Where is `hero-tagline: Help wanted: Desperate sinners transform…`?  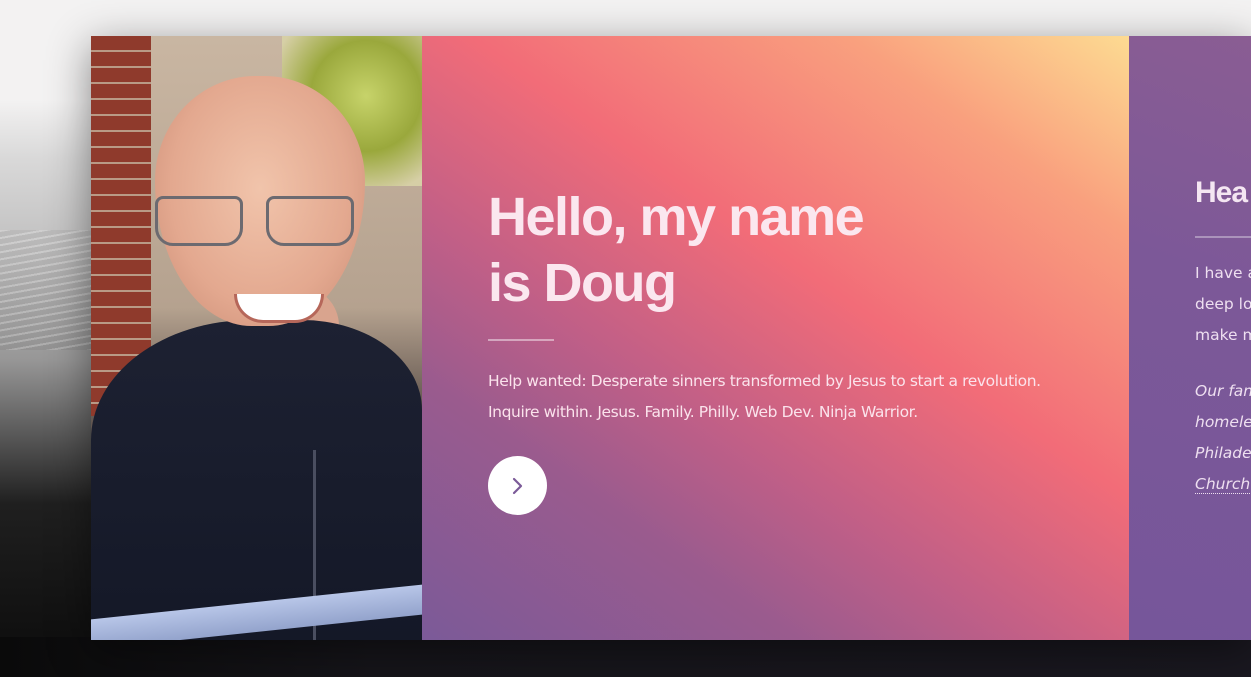 hero-tagline: Help wanted: Desperate sinners transform… is located at coordinates (788, 397).